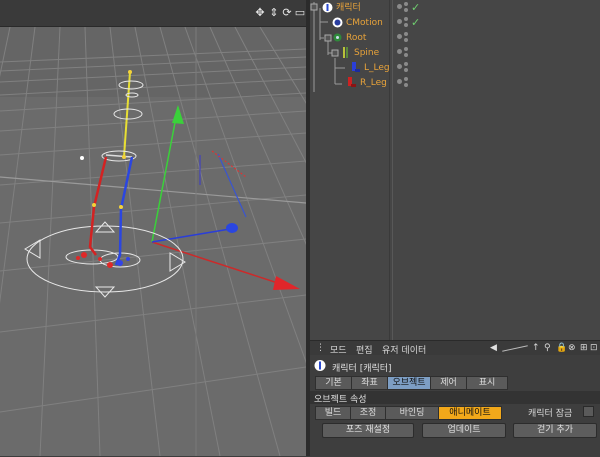 This screenshot has height=457, width=600. I want to click on mode-build: 빌드, so click(333, 413).